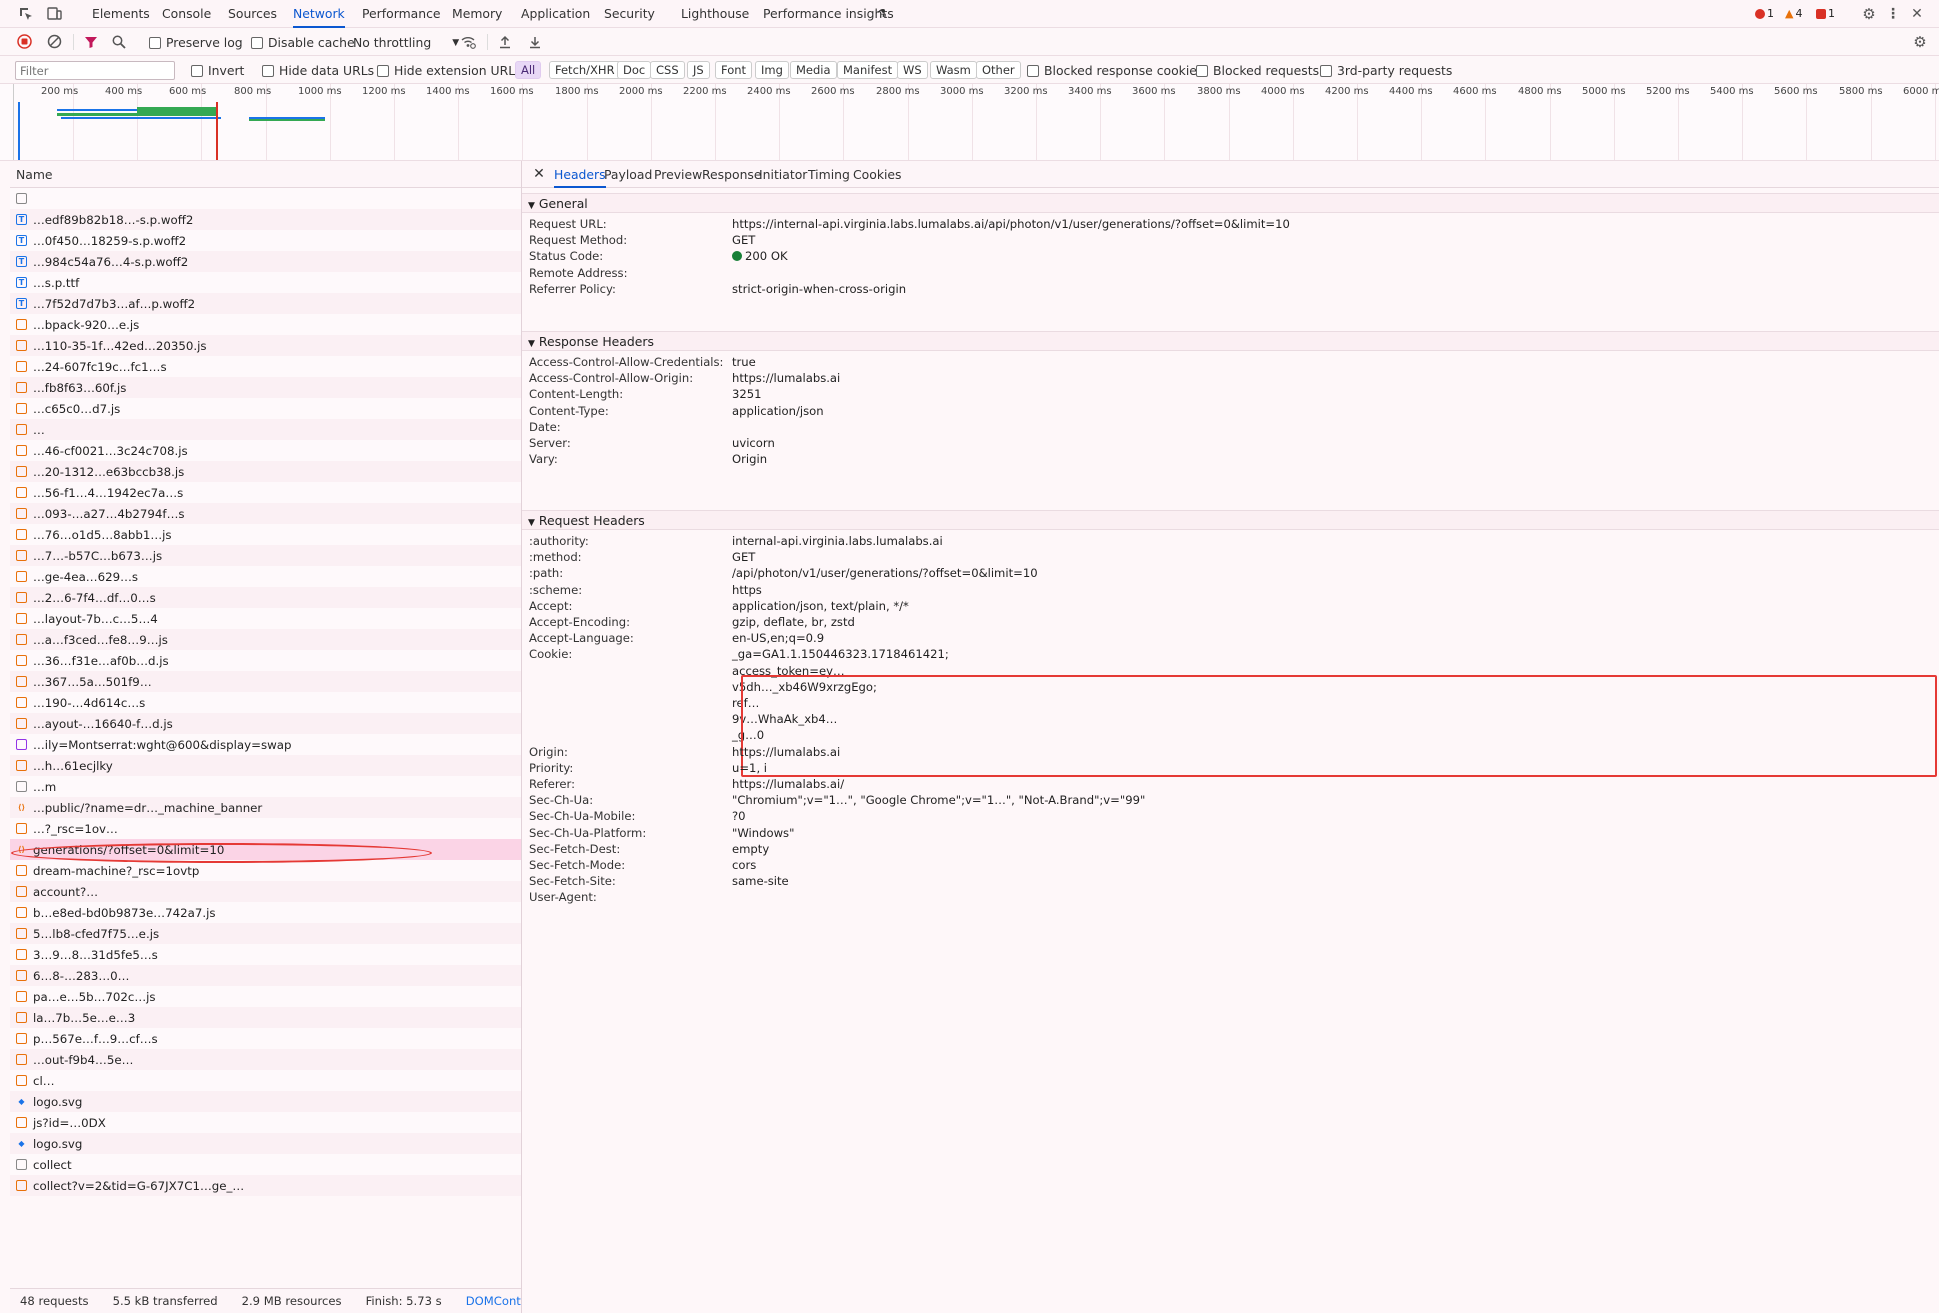 The height and width of the screenshot is (1313, 1939). I want to click on request-row: …110-35-1f…42ed…20350.js, so click(265, 345).